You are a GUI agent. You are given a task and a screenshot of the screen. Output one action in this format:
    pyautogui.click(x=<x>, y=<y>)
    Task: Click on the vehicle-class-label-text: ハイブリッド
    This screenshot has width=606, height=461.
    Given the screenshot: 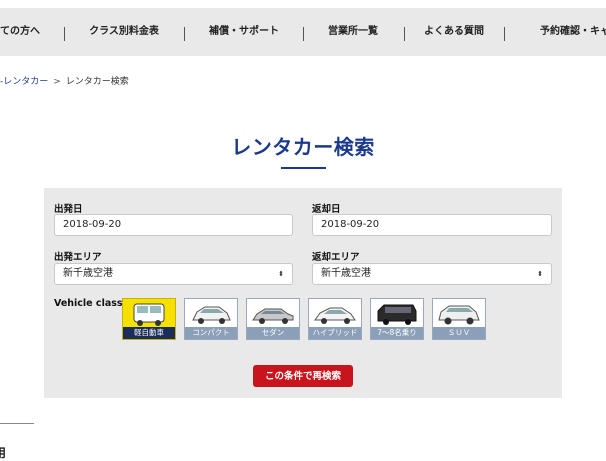 What is the action you would take?
    pyautogui.click(x=335, y=333)
    